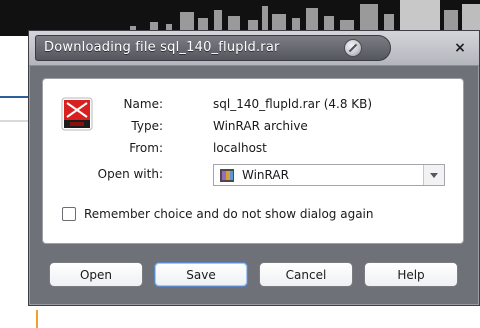 Image resolution: width=480 pixels, height=328 pixels. I want to click on background-accent, so click(37, 319).